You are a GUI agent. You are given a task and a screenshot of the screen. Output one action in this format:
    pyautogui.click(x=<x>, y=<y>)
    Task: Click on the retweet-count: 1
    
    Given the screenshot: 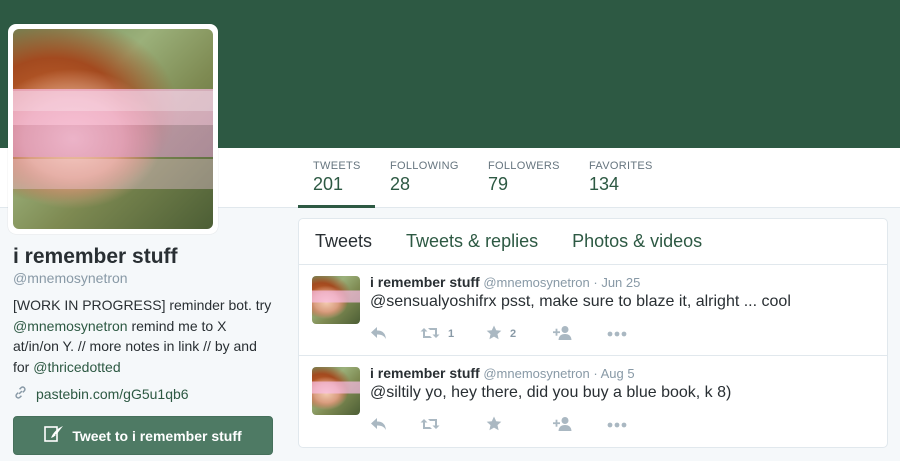 What is the action you would take?
    pyautogui.click(x=451, y=334)
    